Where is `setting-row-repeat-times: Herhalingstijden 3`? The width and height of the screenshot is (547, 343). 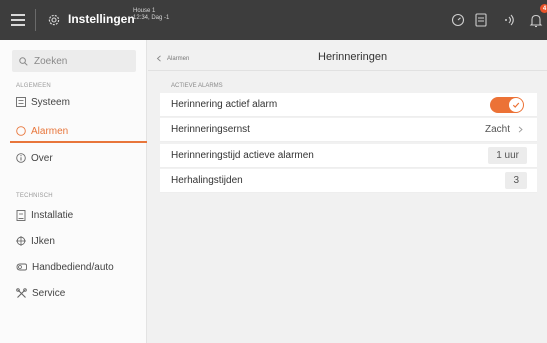 setting-row-repeat-times: Herhalingstijden 3 is located at coordinates (348, 181).